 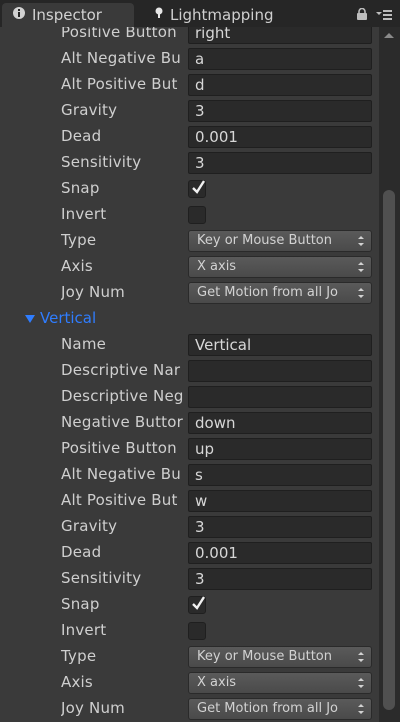 I want to click on field-value: s, so click(x=199, y=475).